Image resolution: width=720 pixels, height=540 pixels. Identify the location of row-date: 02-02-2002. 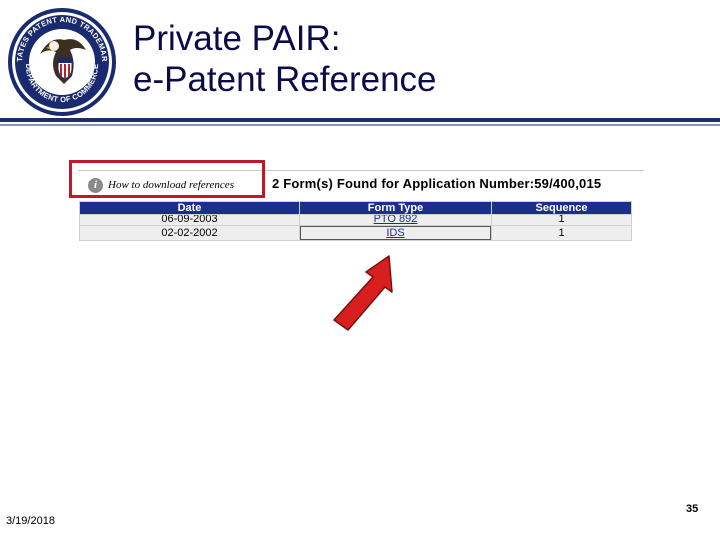
(189, 233).